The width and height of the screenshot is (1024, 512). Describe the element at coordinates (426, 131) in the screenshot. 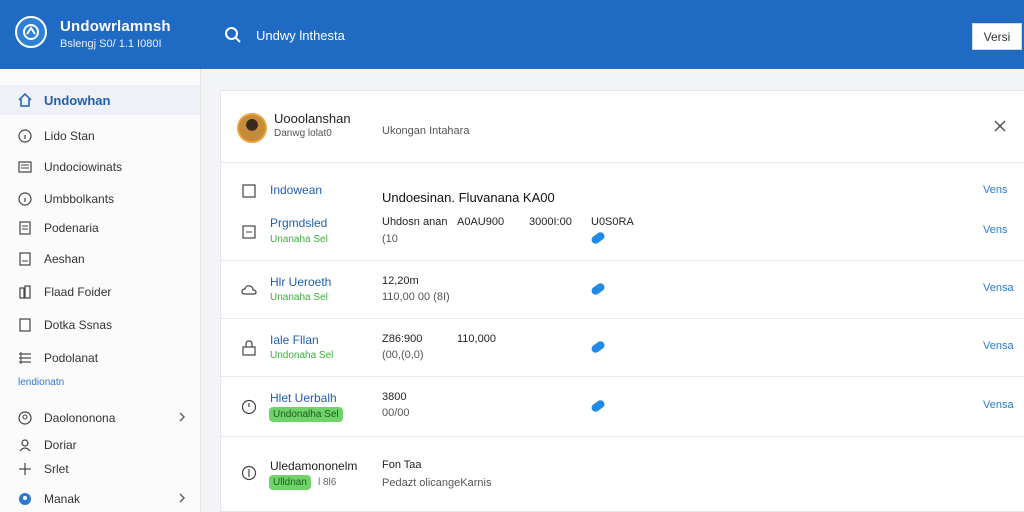

I see `user-meta: Ukongan Intahara` at that location.